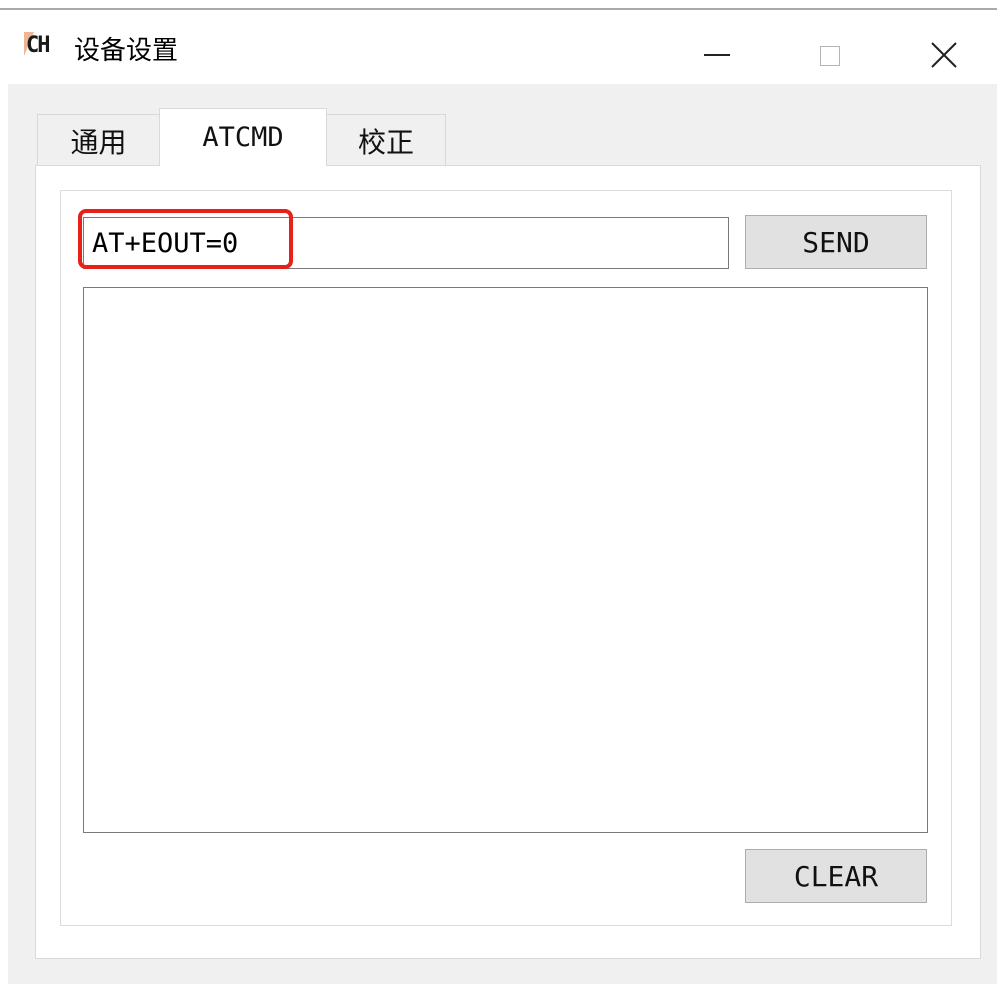 This screenshot has width=997, height=984. I want to click on maximize-button, so click(834, 47).